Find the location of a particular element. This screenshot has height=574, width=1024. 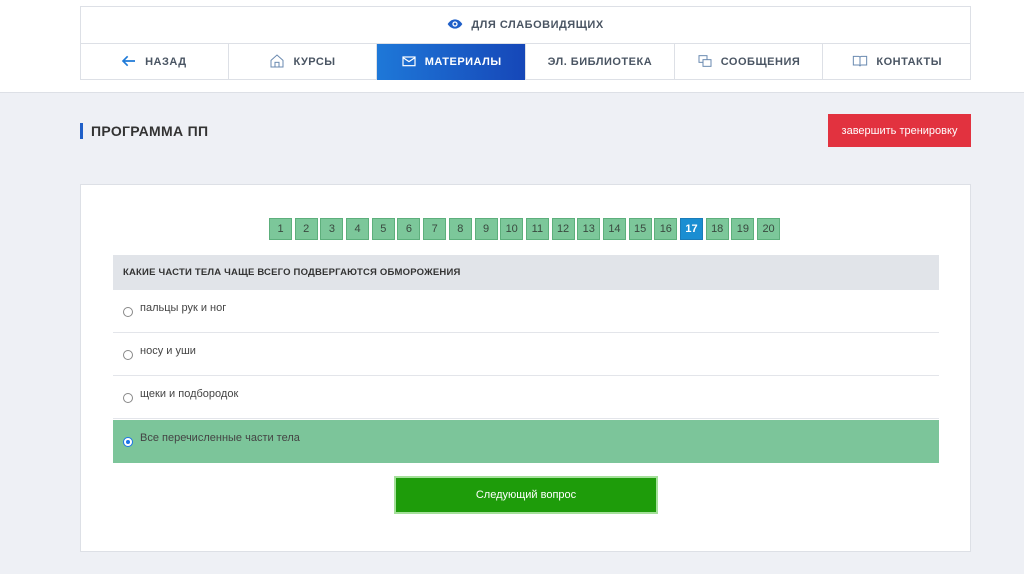

question-number: 1 is located at coordinates (280, 229).